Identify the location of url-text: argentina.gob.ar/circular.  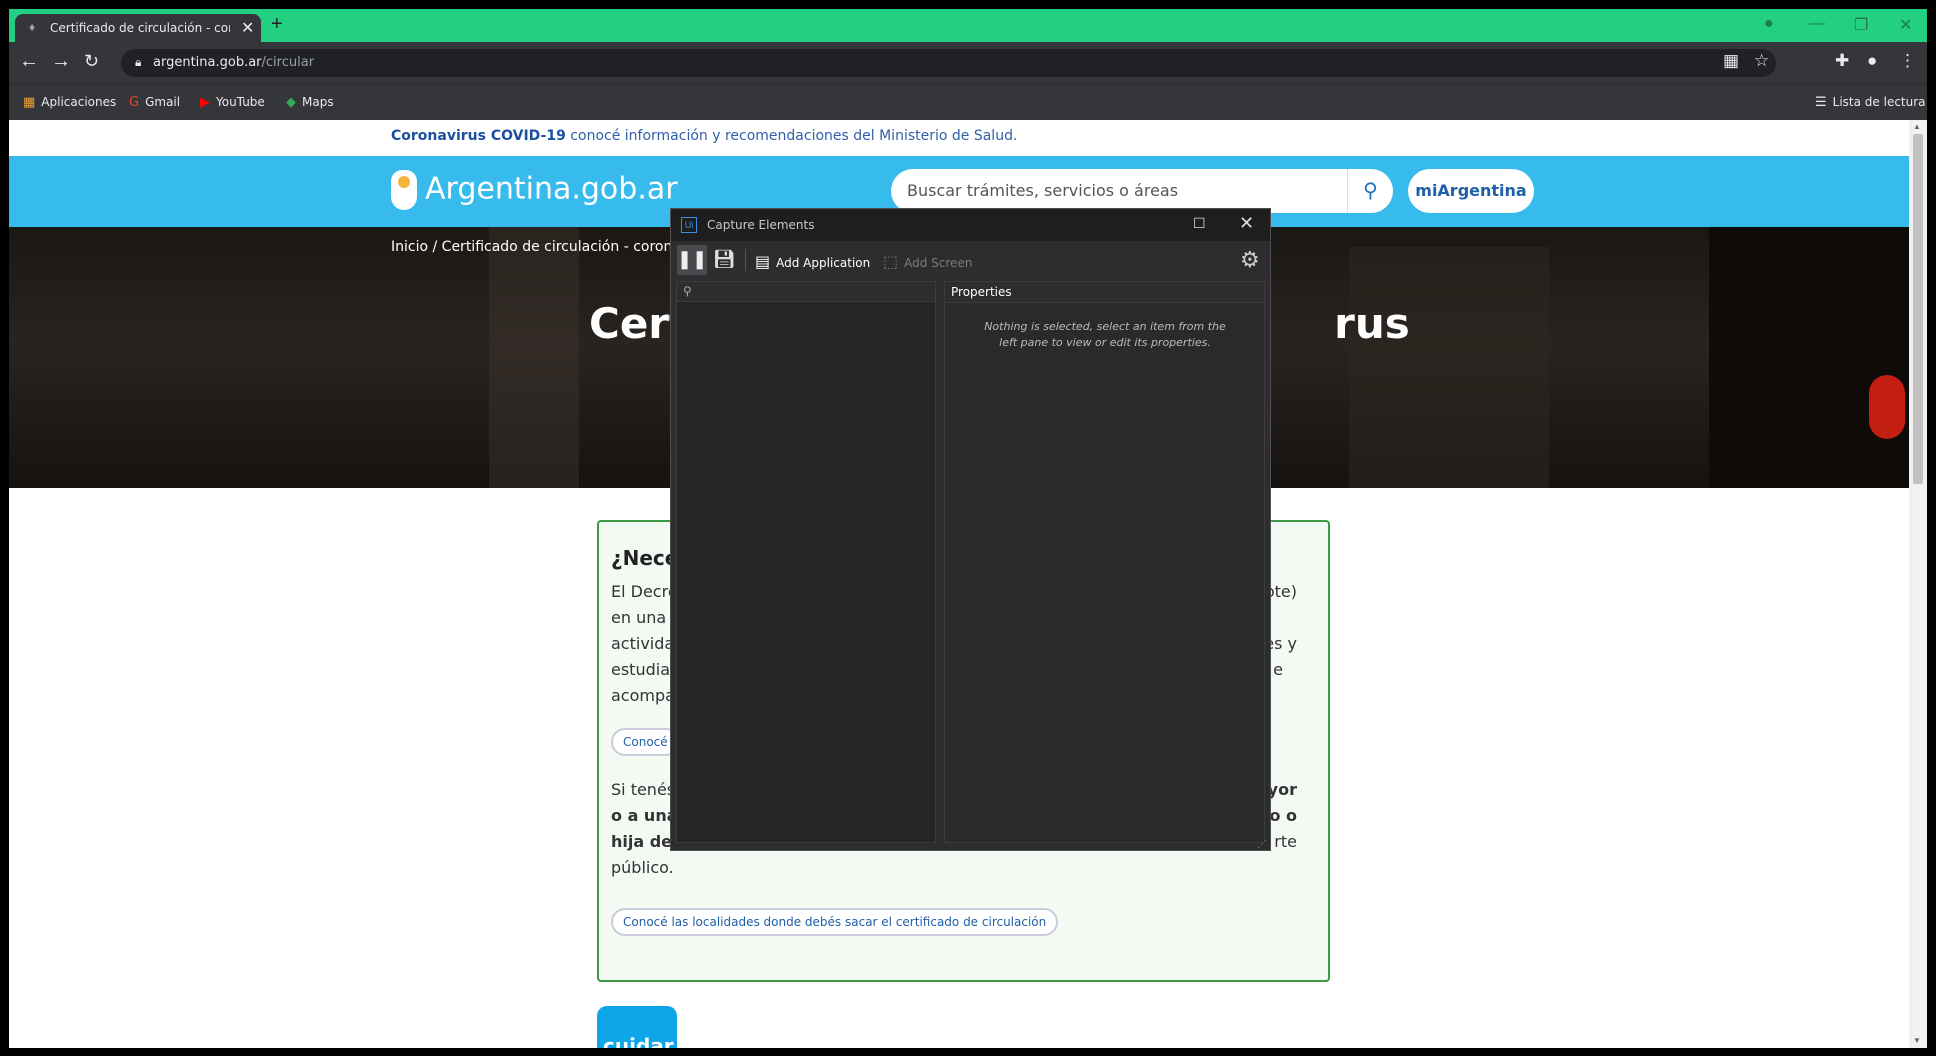
(234, 62).